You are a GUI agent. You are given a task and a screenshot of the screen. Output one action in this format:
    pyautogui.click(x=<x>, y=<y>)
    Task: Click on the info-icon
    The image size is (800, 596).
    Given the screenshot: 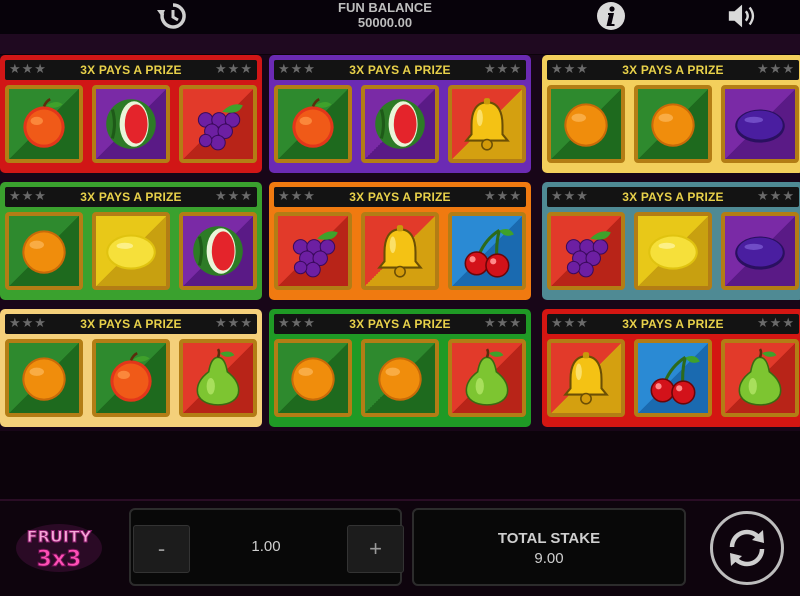 What is the action you would take?
    pyautogui.click(x=611, y=16)
    